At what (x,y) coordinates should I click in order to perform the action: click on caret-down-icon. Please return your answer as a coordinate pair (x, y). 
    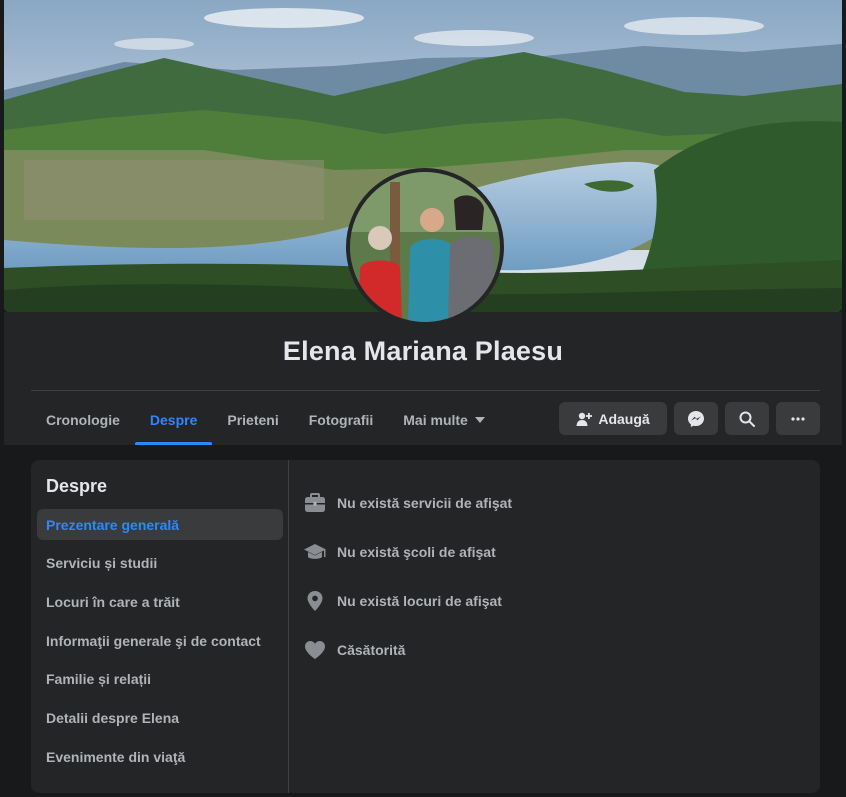
    Looking at the image, I should click on (479, 420).